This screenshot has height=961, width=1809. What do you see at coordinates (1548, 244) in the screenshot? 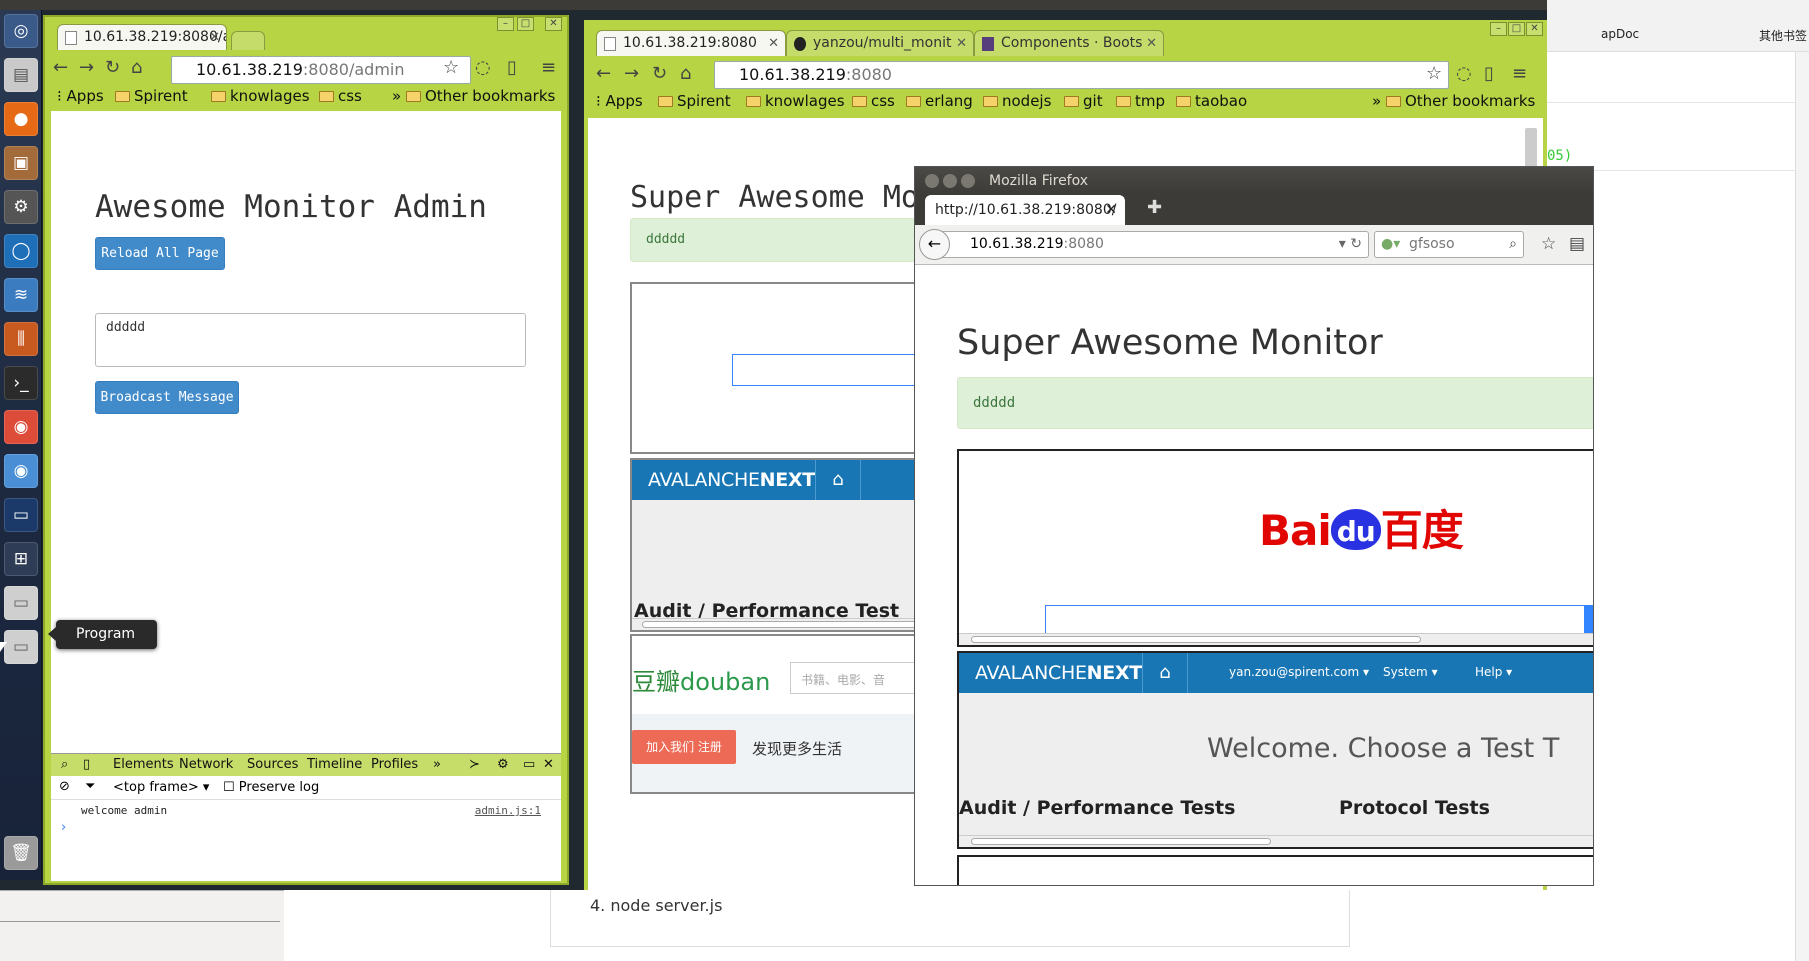
I see `bookmark-star-icon: ☆` at bounding box center [1548, 244].